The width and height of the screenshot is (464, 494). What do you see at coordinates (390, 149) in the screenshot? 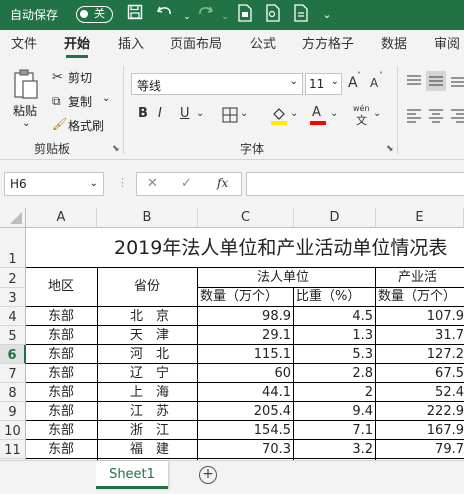
I see `font-launcher-icon: ⬊` at bounding box center [390, 149].